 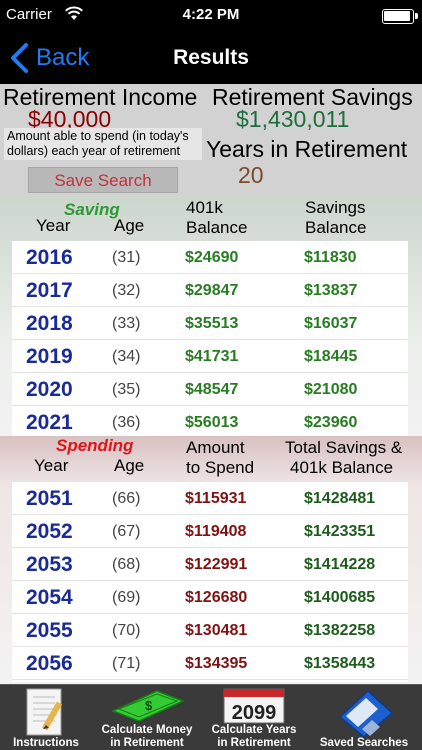 What do you see at coordinates (336, 227) in the screenshot?
I see `saving-col-savings-line2: Balance` at bounding box center [336, 227].